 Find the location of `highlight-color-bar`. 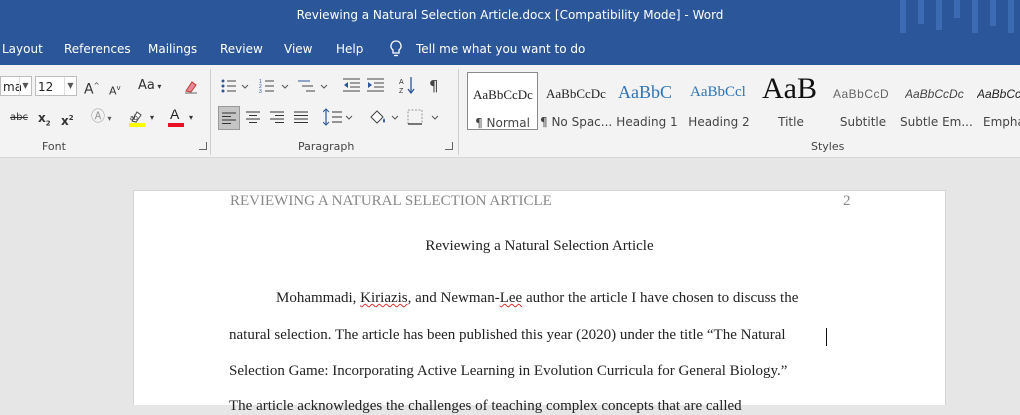

highlight-color-bar is located at coordinates (137, 125).